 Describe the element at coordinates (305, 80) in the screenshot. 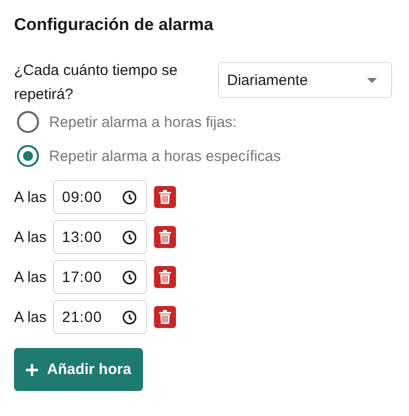

I see `frequency-dropdown: Diariamente` at that location.